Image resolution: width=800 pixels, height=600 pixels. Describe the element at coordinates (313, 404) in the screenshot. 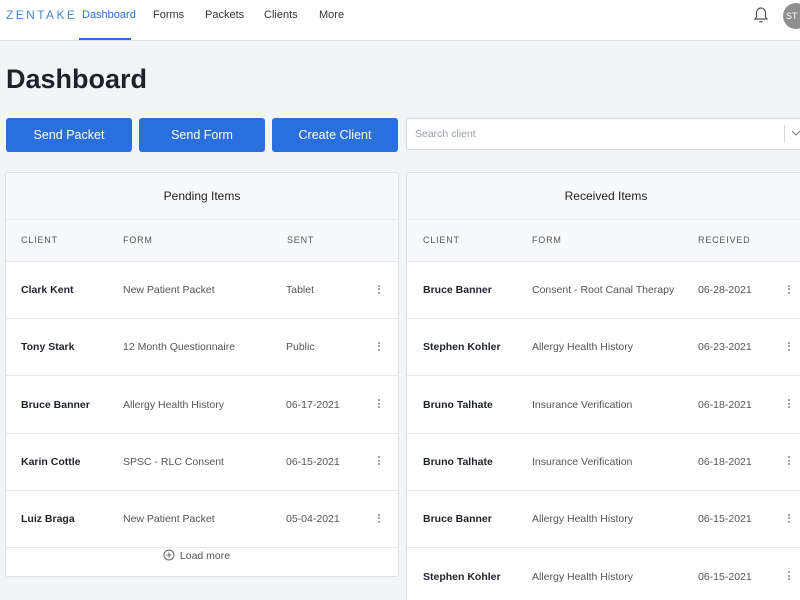

I see `cell-date: 06-17-2021` at that location.